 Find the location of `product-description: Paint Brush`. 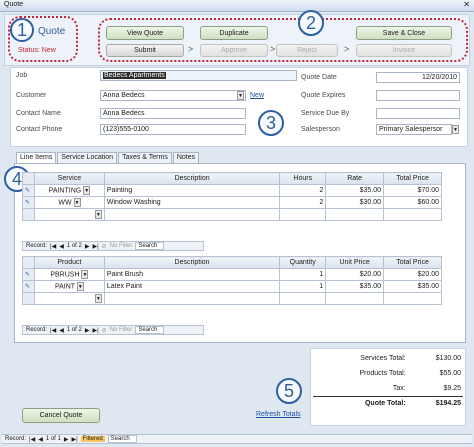

product-description: Paint Brush is located at coordinates (192, 274).